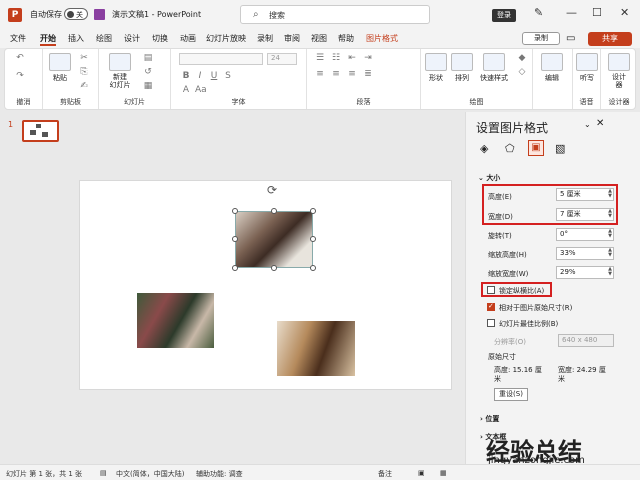 This screenshot has height=480, width=640. Describe the element at coordinates (186, 76) in the screenshot. I see `bold-icon: B` at that location.